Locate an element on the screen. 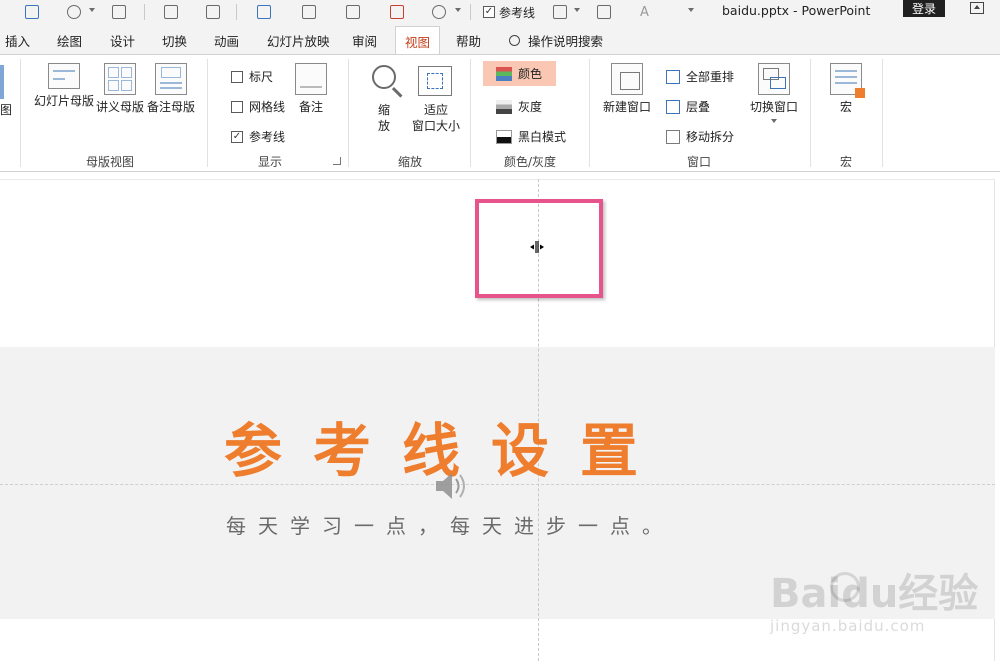 The image size is (1000, 661). tab-review: 审阅 is located at coordinates (364, 40).